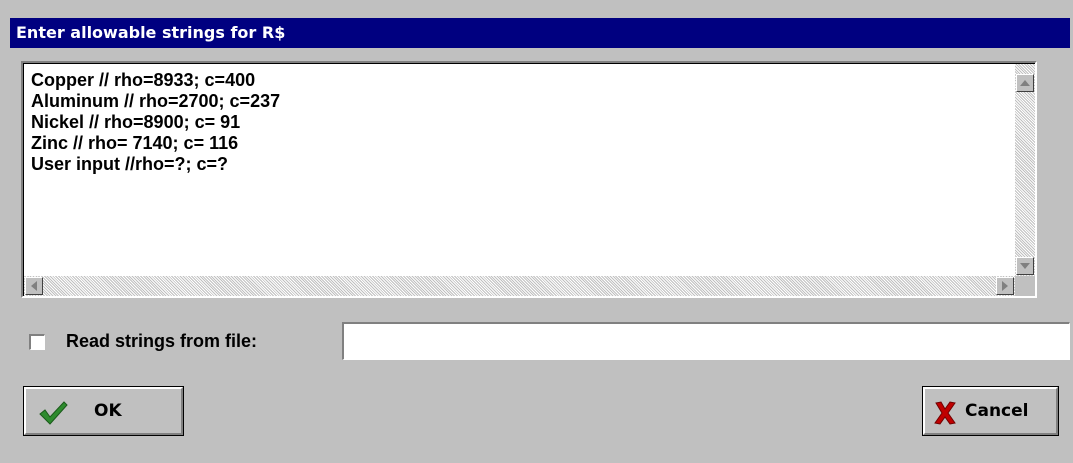  I want to click on scroll-left-button, so click(34, 286).